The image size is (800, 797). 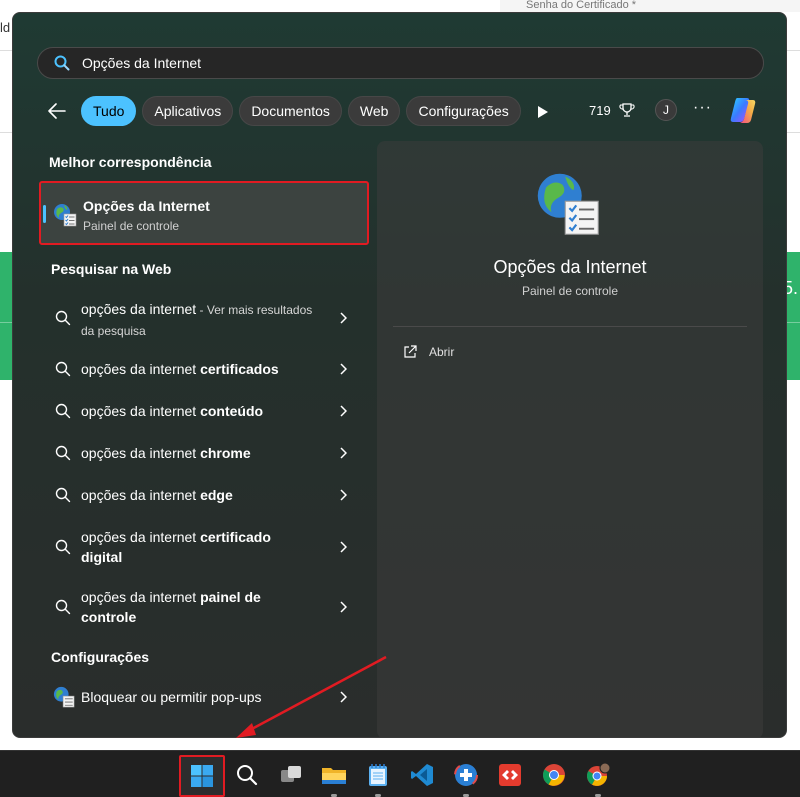 I want to click on settings-result-item: Bloquear ou permitir pop-ups, so click(x=204, y=697).